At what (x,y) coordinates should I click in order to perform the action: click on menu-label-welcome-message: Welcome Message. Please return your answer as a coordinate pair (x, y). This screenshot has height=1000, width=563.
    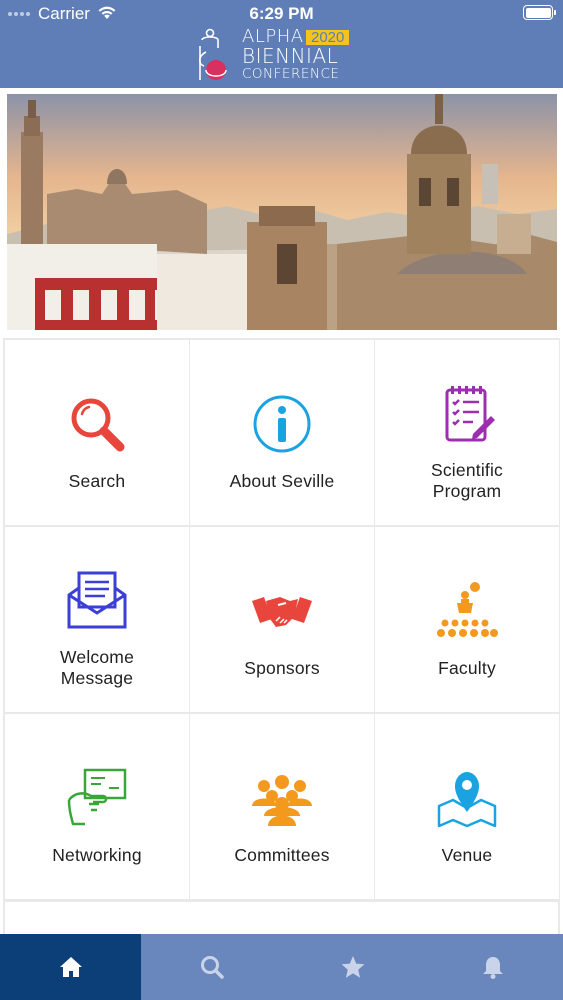
    Looking at the image, I should click on (97, 668).